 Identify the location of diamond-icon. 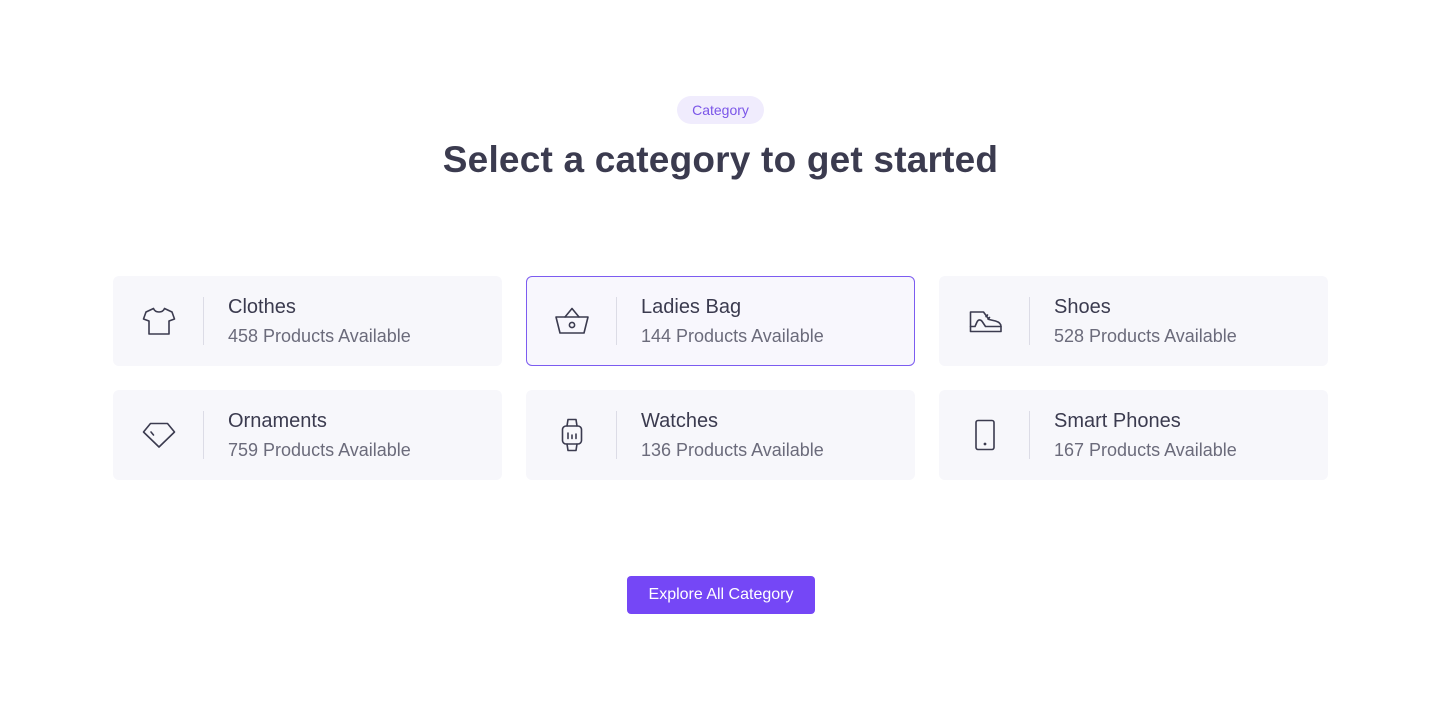
(158, 435).